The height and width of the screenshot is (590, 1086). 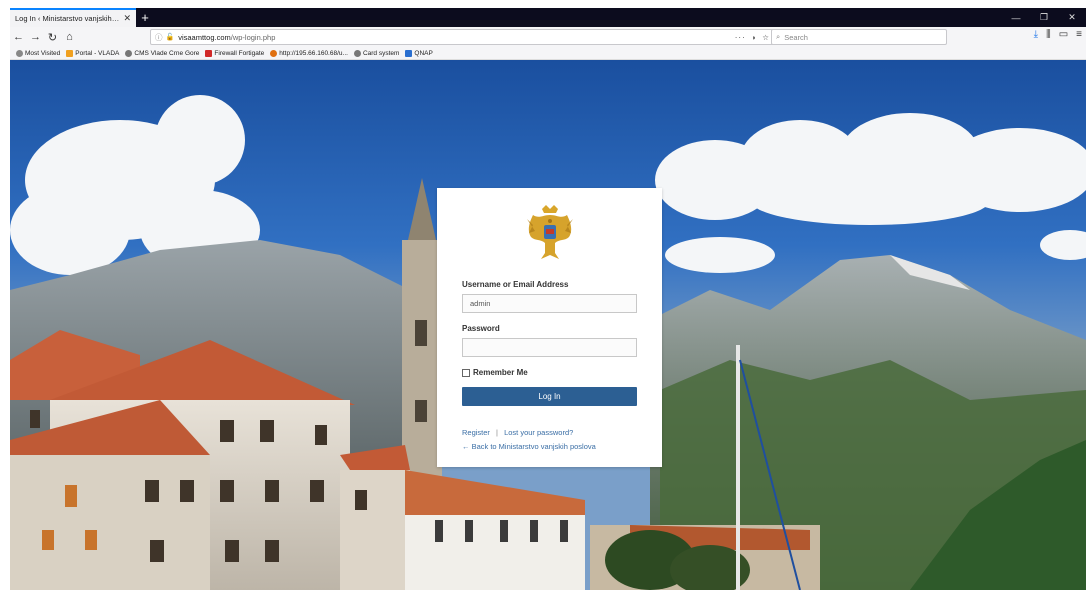 I want to click on url-path: /wp-login.php, so click(x=253, y=37).